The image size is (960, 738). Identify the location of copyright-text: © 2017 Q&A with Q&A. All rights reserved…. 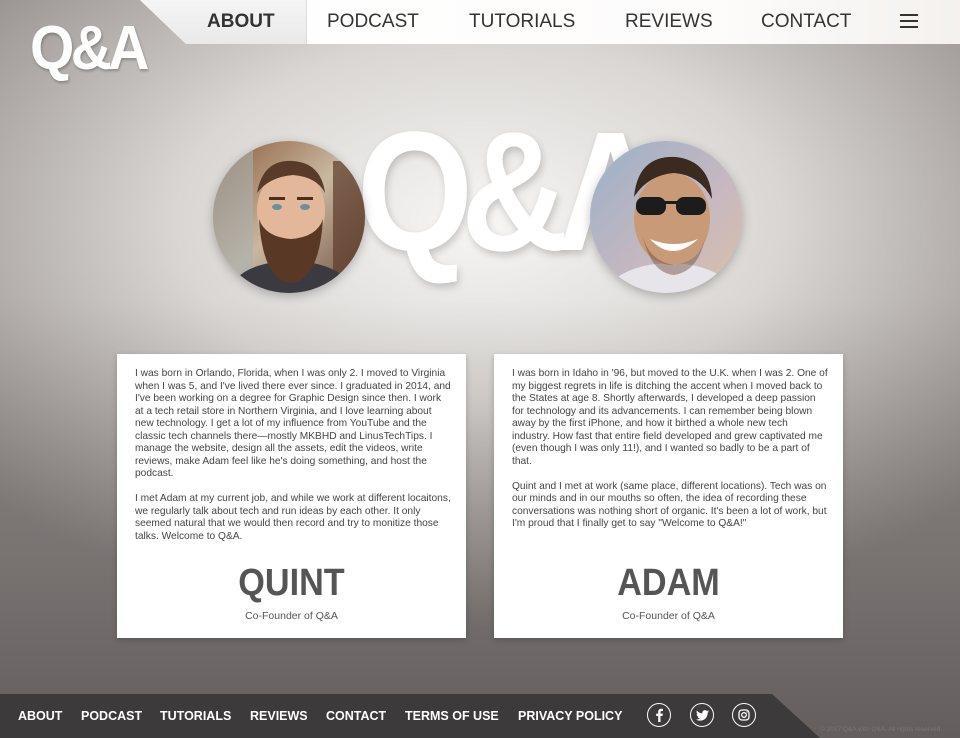
(881, 729).